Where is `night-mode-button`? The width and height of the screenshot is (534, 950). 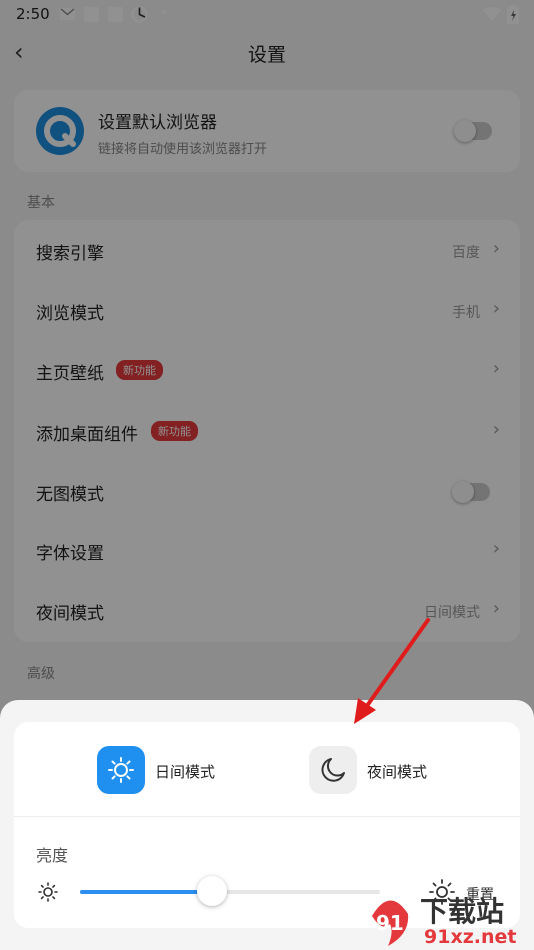
night-mode-button is located at coordinates (333, 770).